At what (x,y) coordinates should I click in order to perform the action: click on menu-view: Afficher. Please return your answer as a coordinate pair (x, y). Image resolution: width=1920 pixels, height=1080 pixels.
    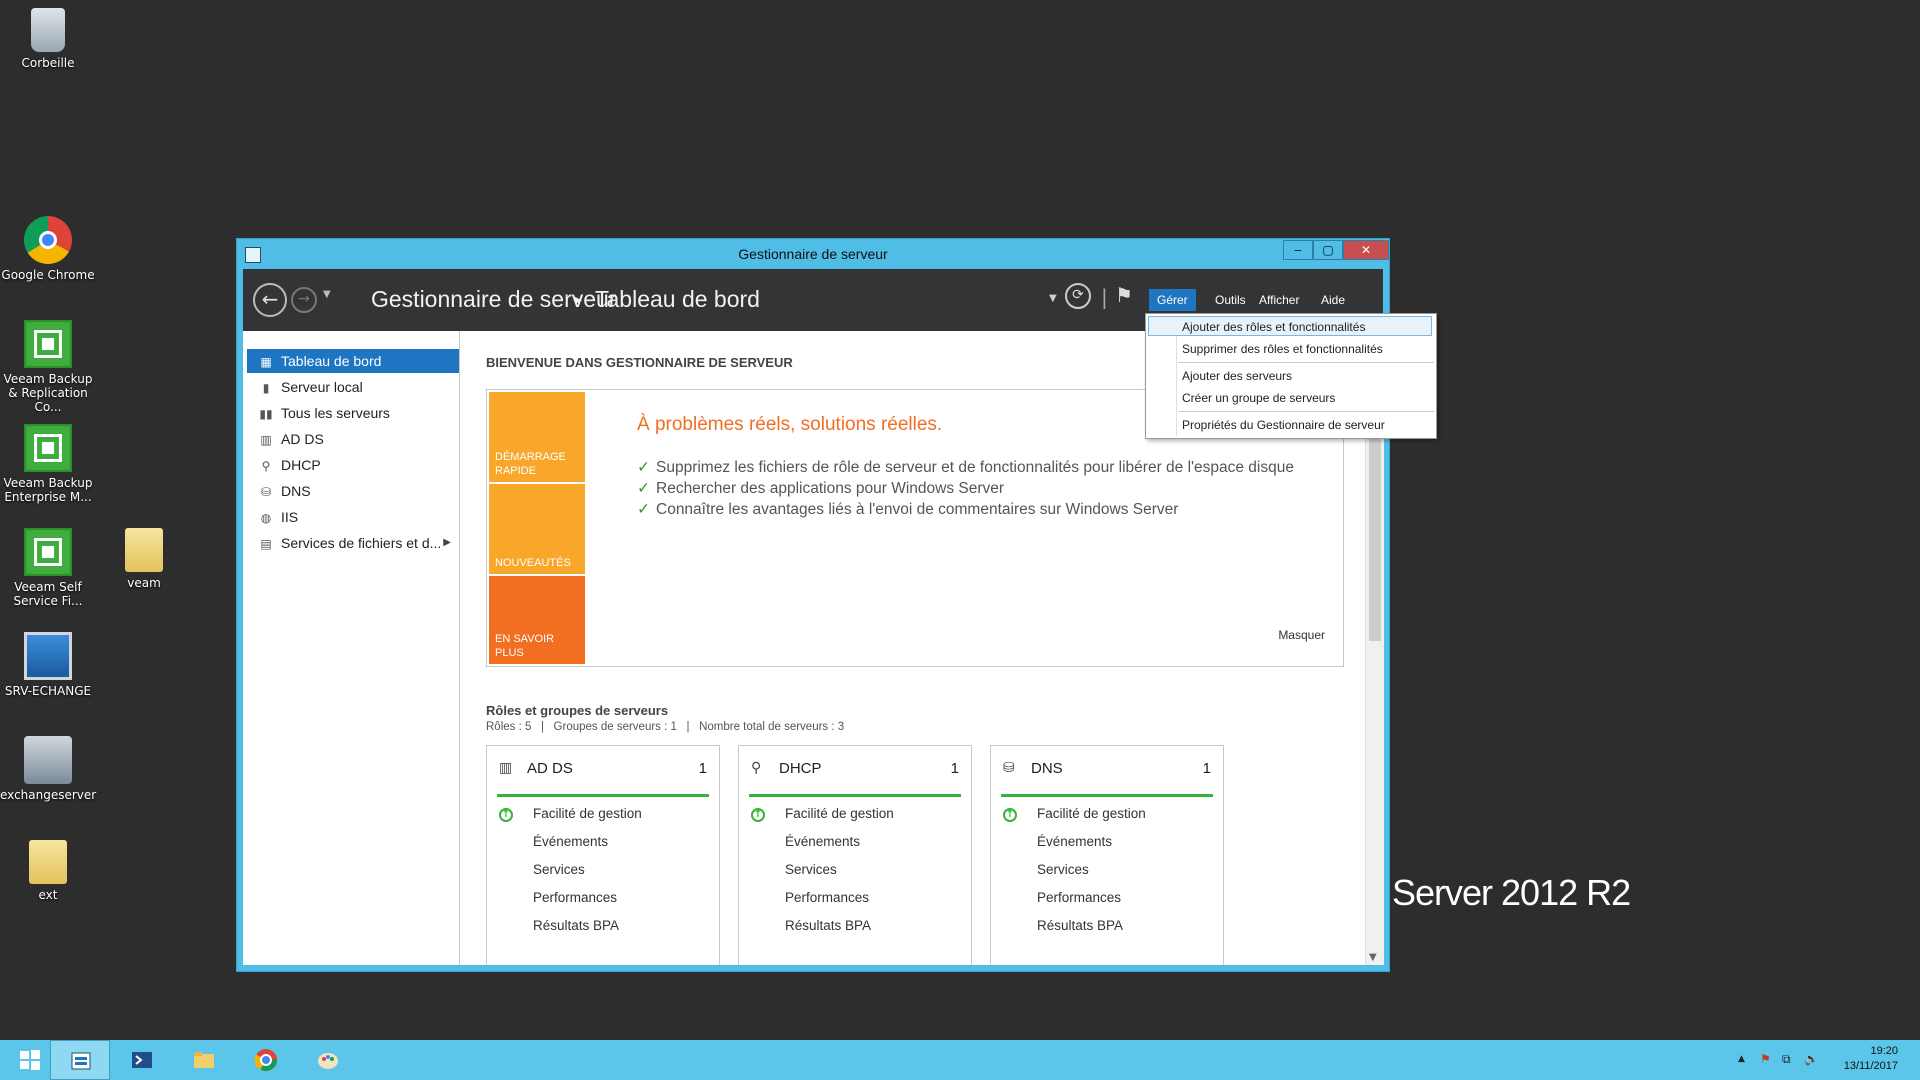
    Looking at the image, I should click on (1279, 300).